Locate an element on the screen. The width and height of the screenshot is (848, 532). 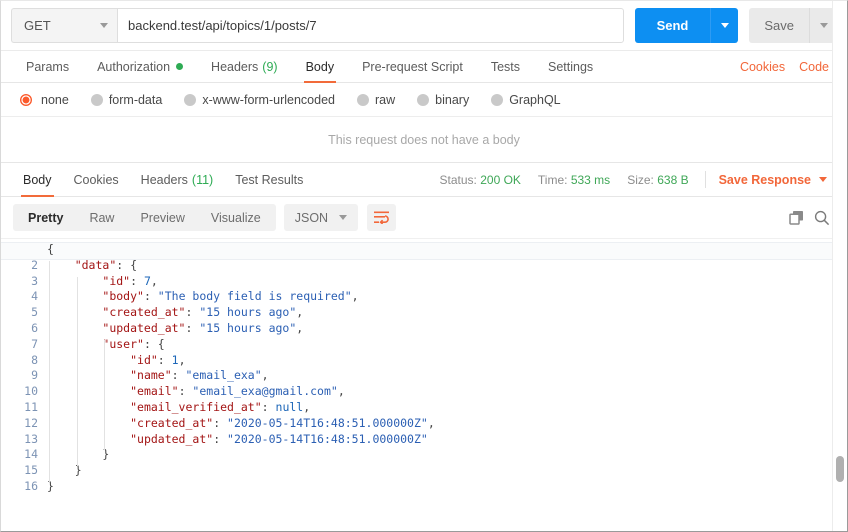
code-line: "id": 1, is located at coordinates (447, 361).